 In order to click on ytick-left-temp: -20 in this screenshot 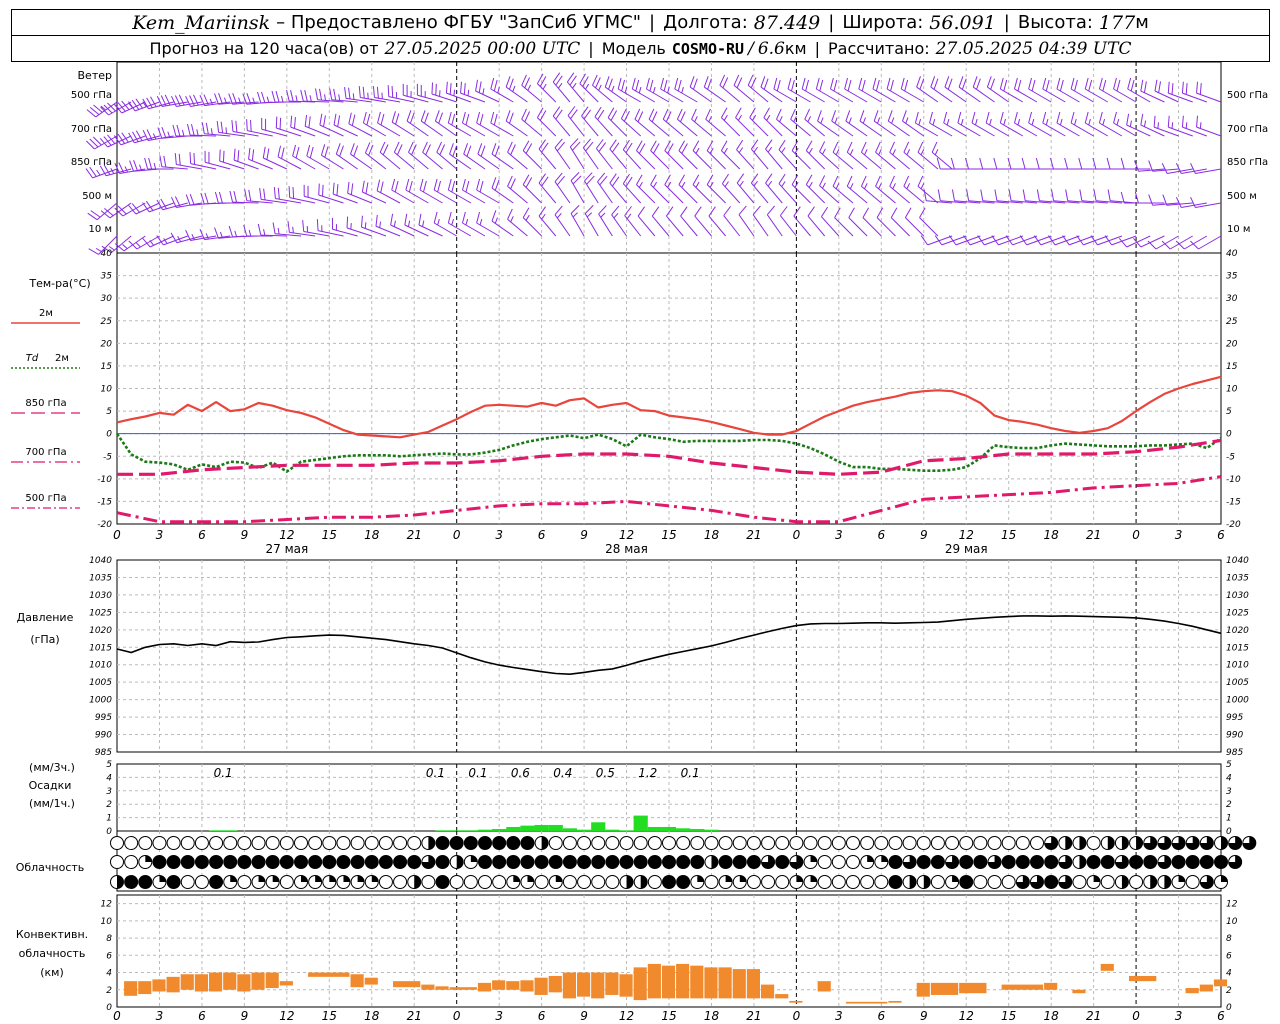, I will do `click(104, 525)`.